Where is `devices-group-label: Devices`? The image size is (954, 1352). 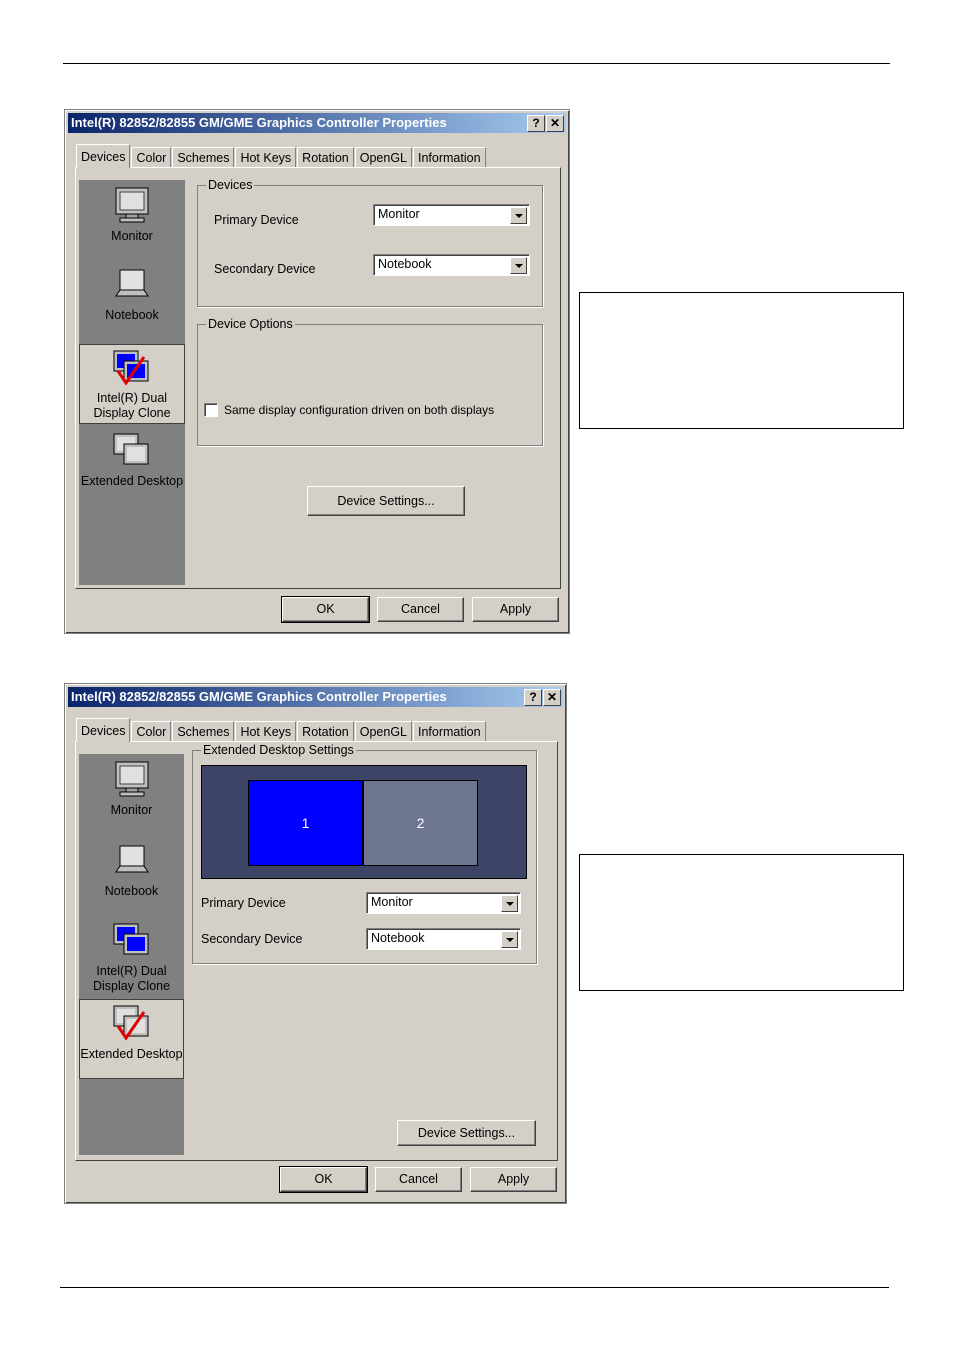
devices-group-label: Devices is located at coordinates (230, 185).